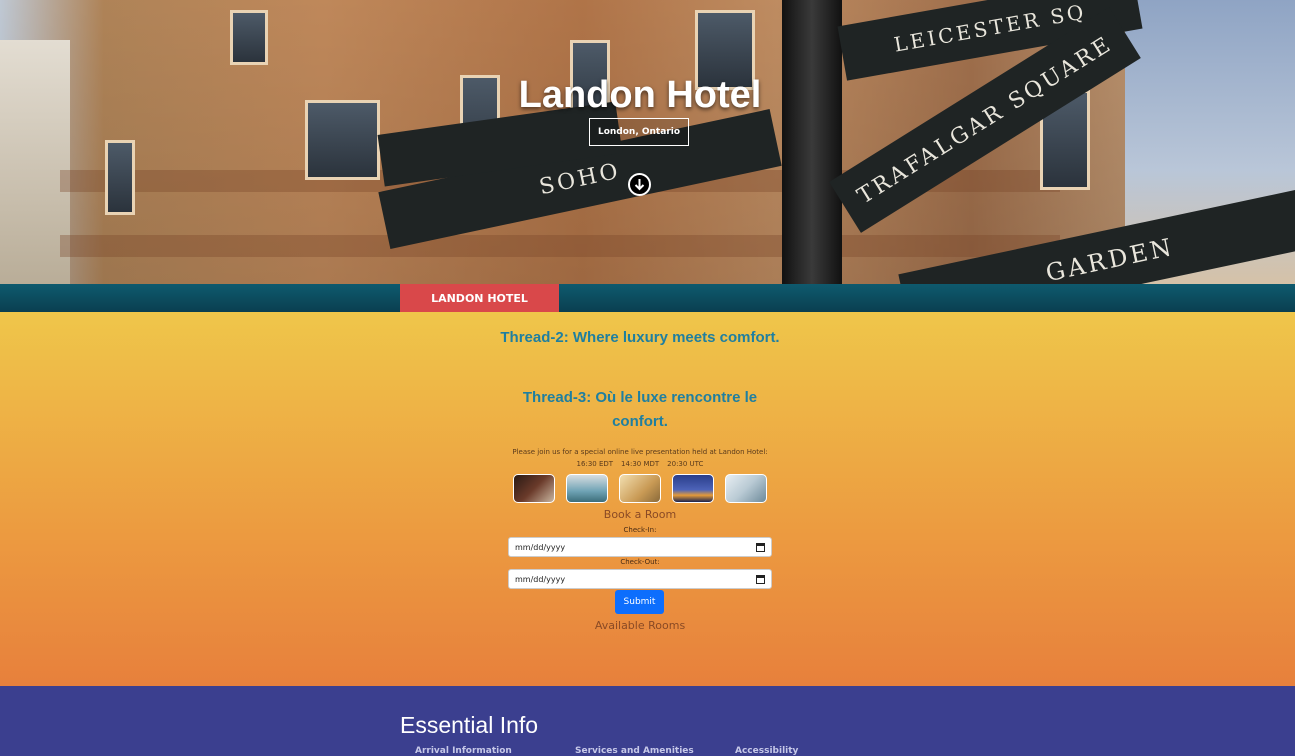 This screenshot has width=1295, height=756. I want to click on time-utc: 20:30 UTC, so click(685, 464).